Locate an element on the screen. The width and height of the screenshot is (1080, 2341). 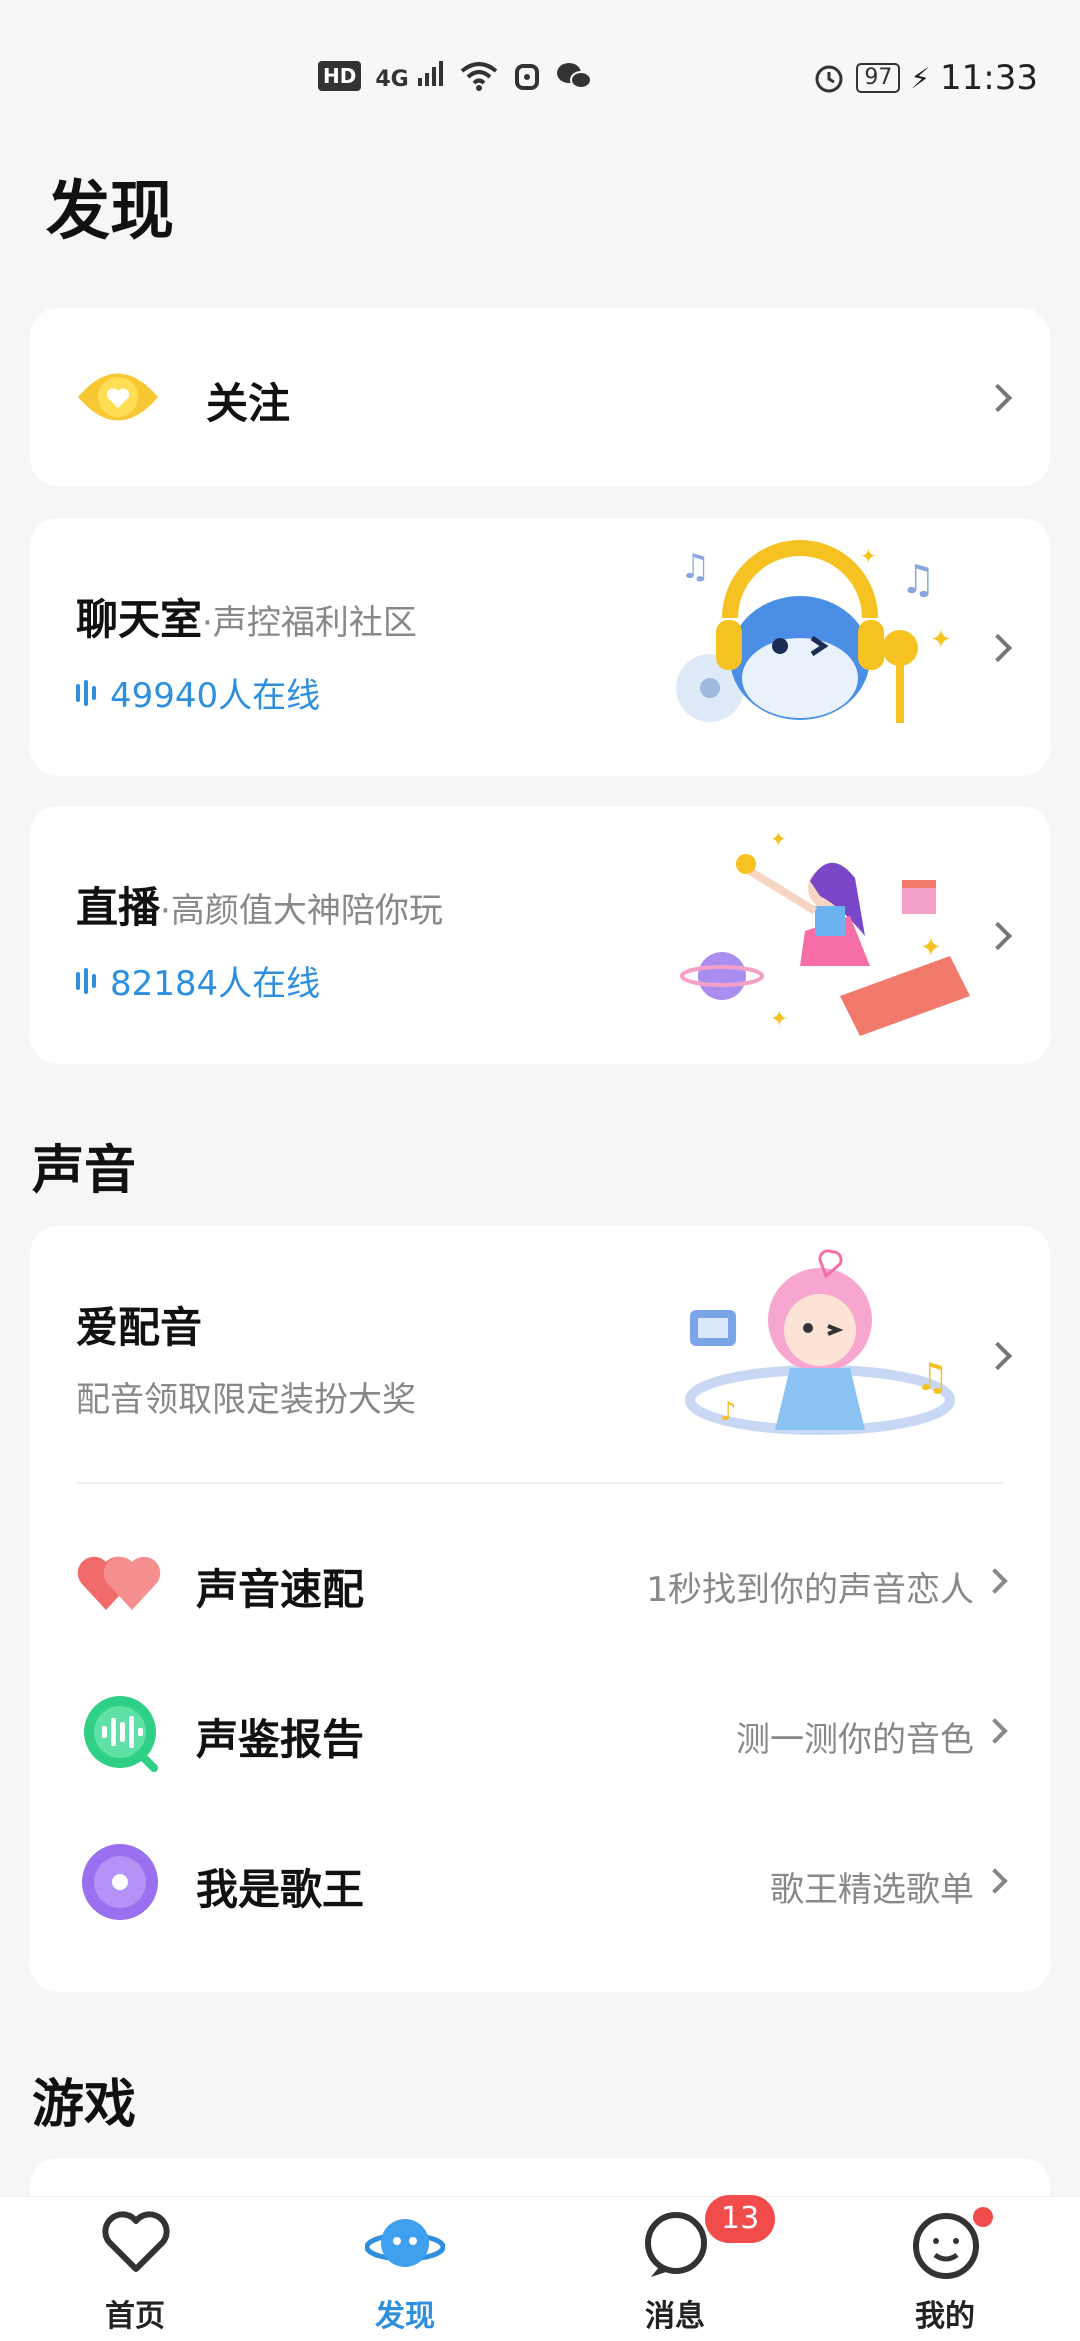
notification-icon is located at coordinates (527, 77).